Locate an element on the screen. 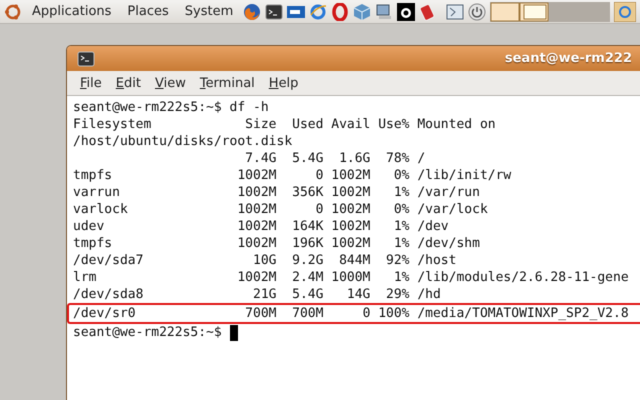  size-text: 7.4G is located at coordinates (260, 158).